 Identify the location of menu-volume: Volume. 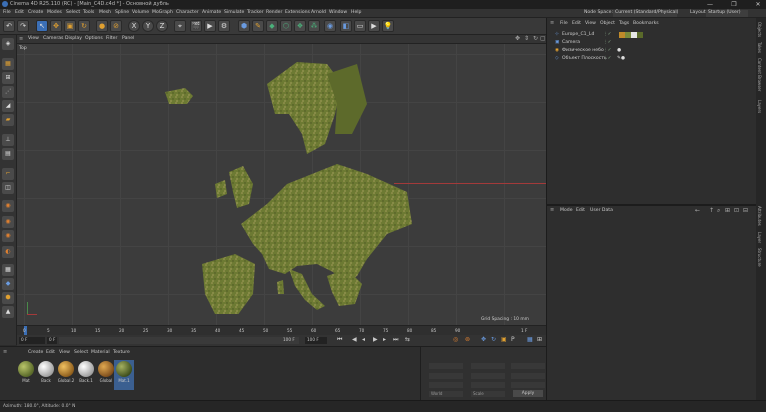
(140, 12).